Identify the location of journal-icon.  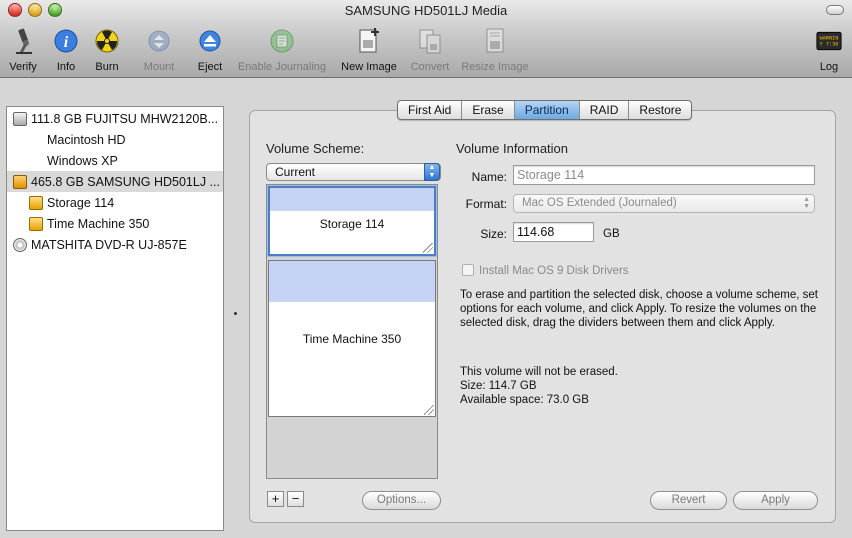
(282, 41).